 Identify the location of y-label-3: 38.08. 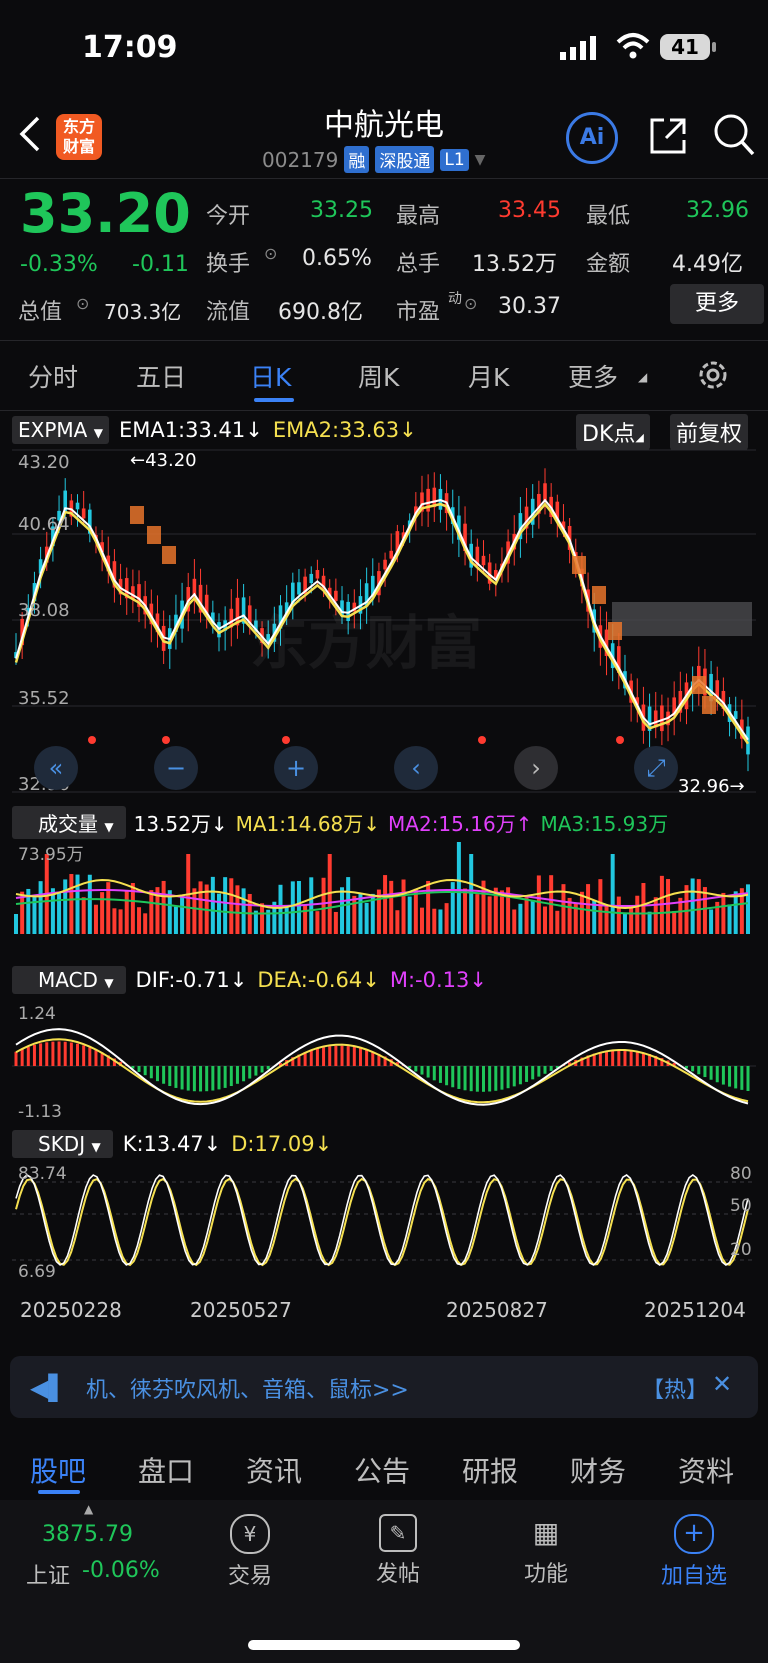
(44, 610).